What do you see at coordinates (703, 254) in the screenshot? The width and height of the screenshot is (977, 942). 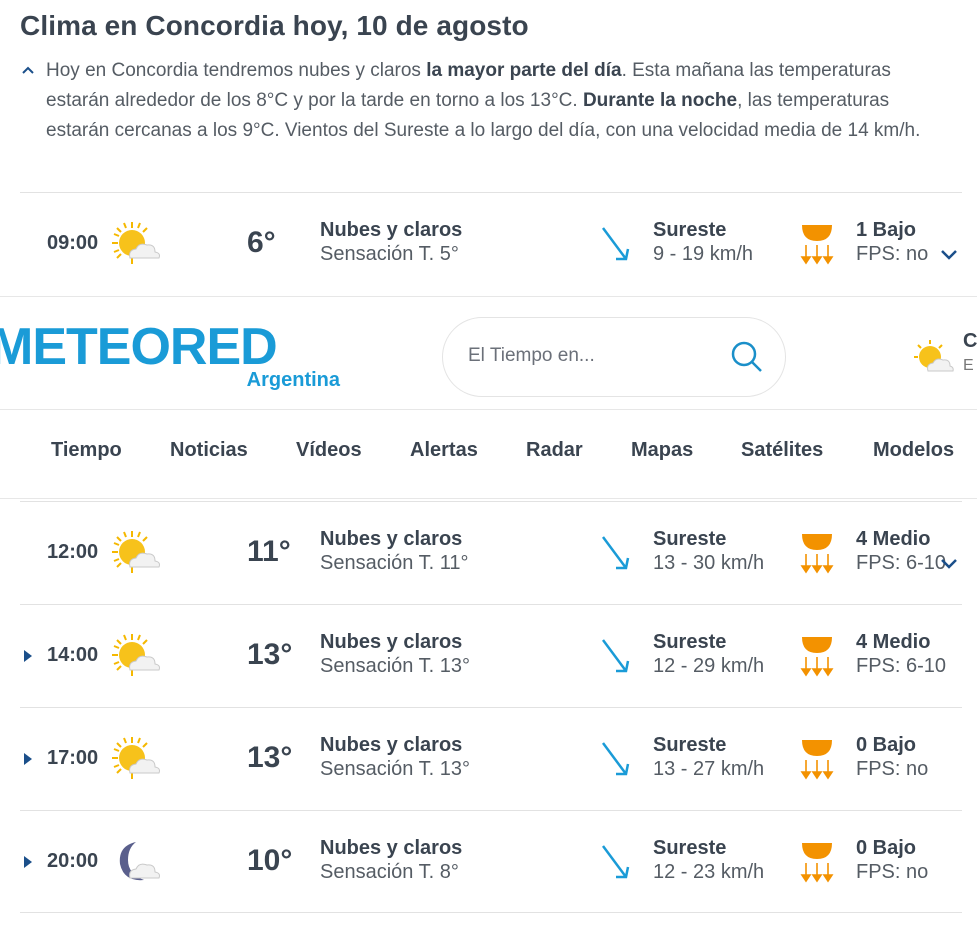 I see `wind-speed: 9 - 19 km/h` at bounding box center [703, 254].